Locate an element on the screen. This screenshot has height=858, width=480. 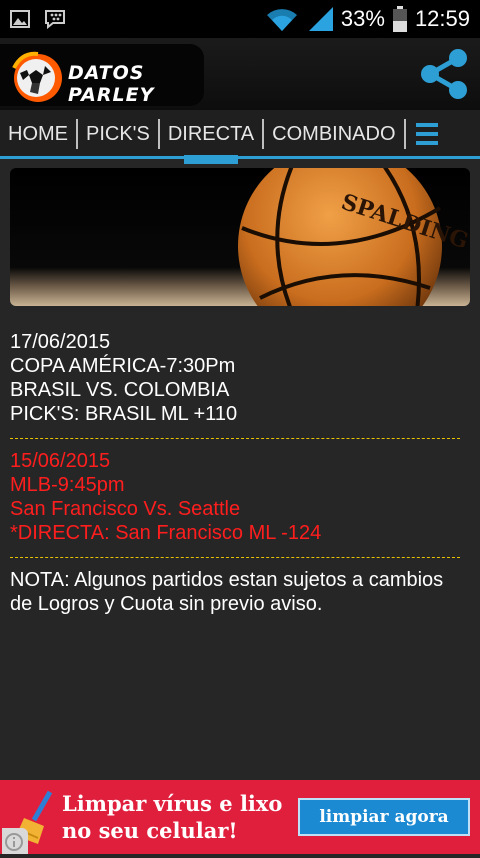
soccer-ball-fire-icon is located at coordinates (36, 78).